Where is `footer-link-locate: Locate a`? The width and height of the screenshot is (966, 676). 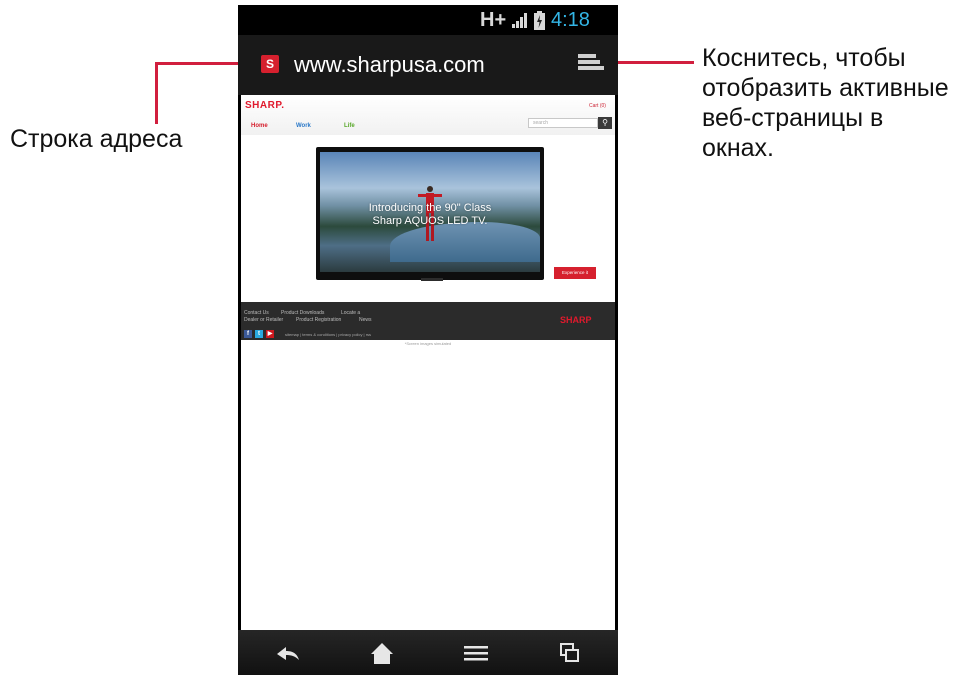
footer-link-locate: Locate a is located at coordinates (350, 313).